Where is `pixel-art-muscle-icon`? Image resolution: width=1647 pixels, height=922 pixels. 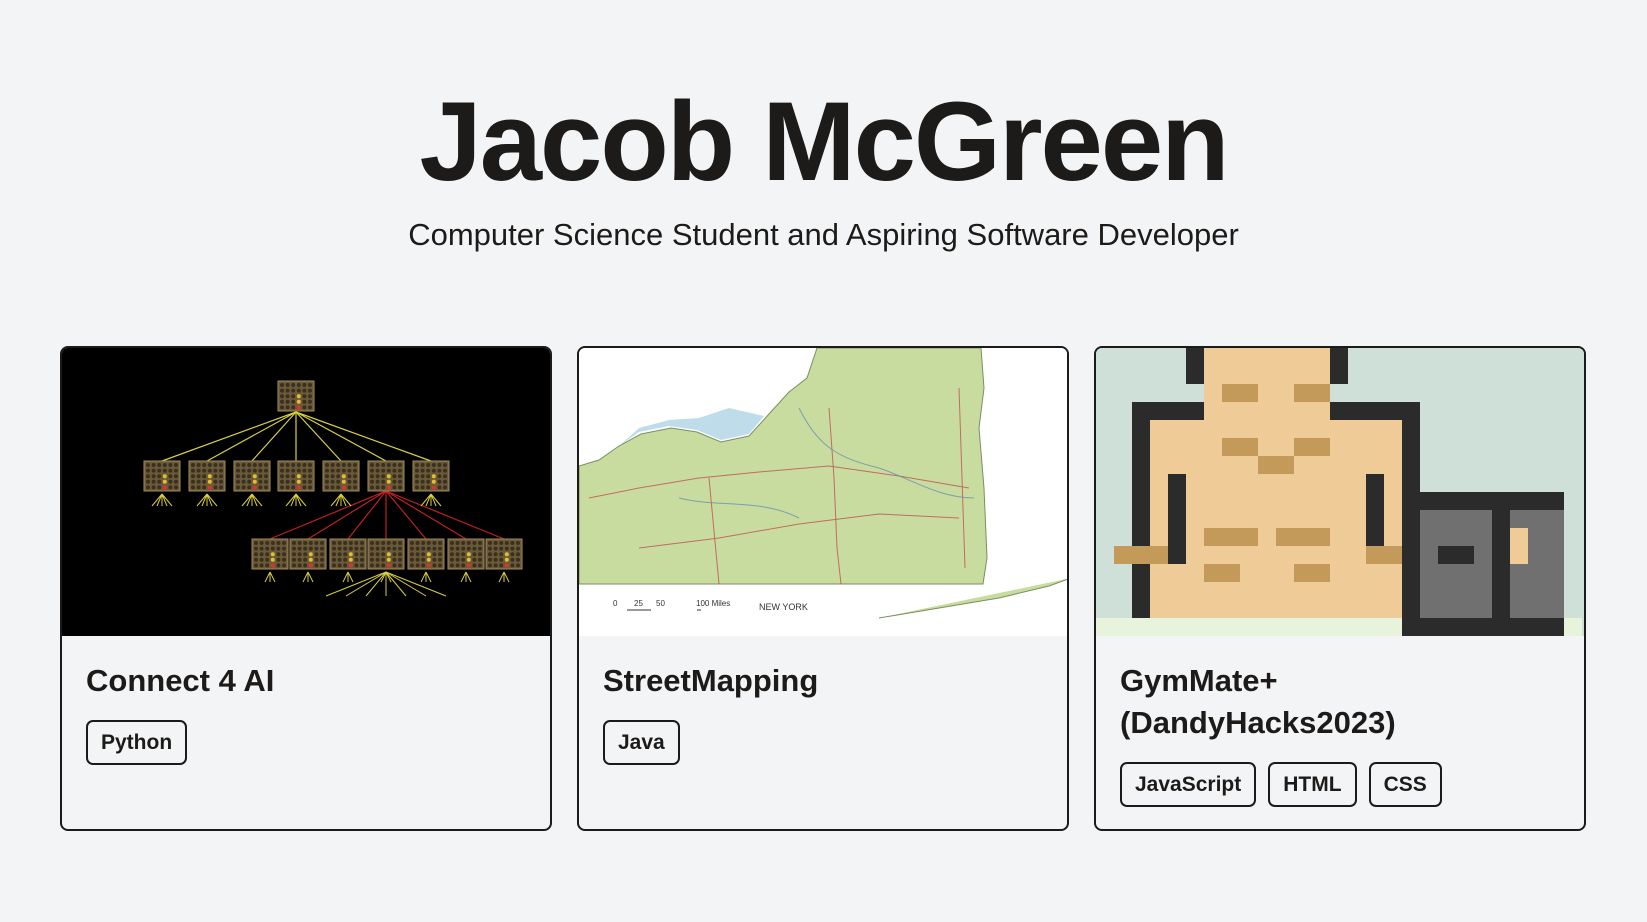
pixel-art-muscle-icon is located at coordinates (1340, 492).